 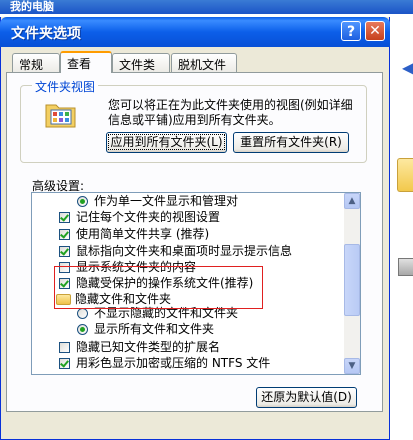 I want to click on background-title-bar: 我的电脑, so click(x=206, y=7).